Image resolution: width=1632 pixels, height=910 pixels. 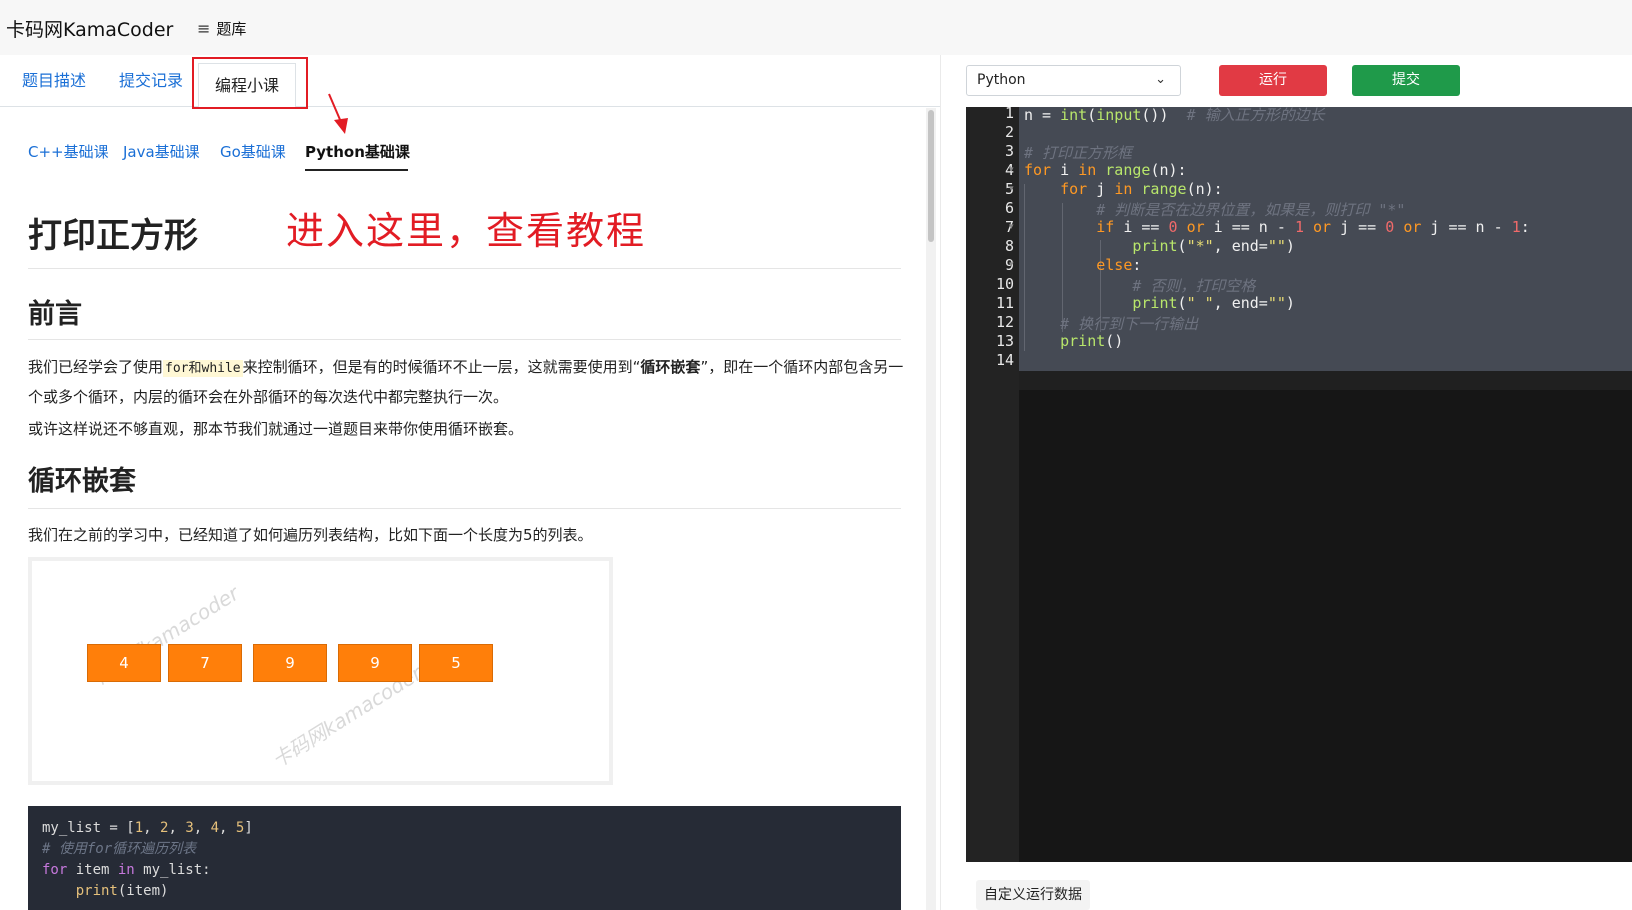 What do you see at coordinates (147, 828) in the screenshot?
I see `code-line: my_list = [1, 2, 3, 4, 5]` at bounding box center [147, 828].